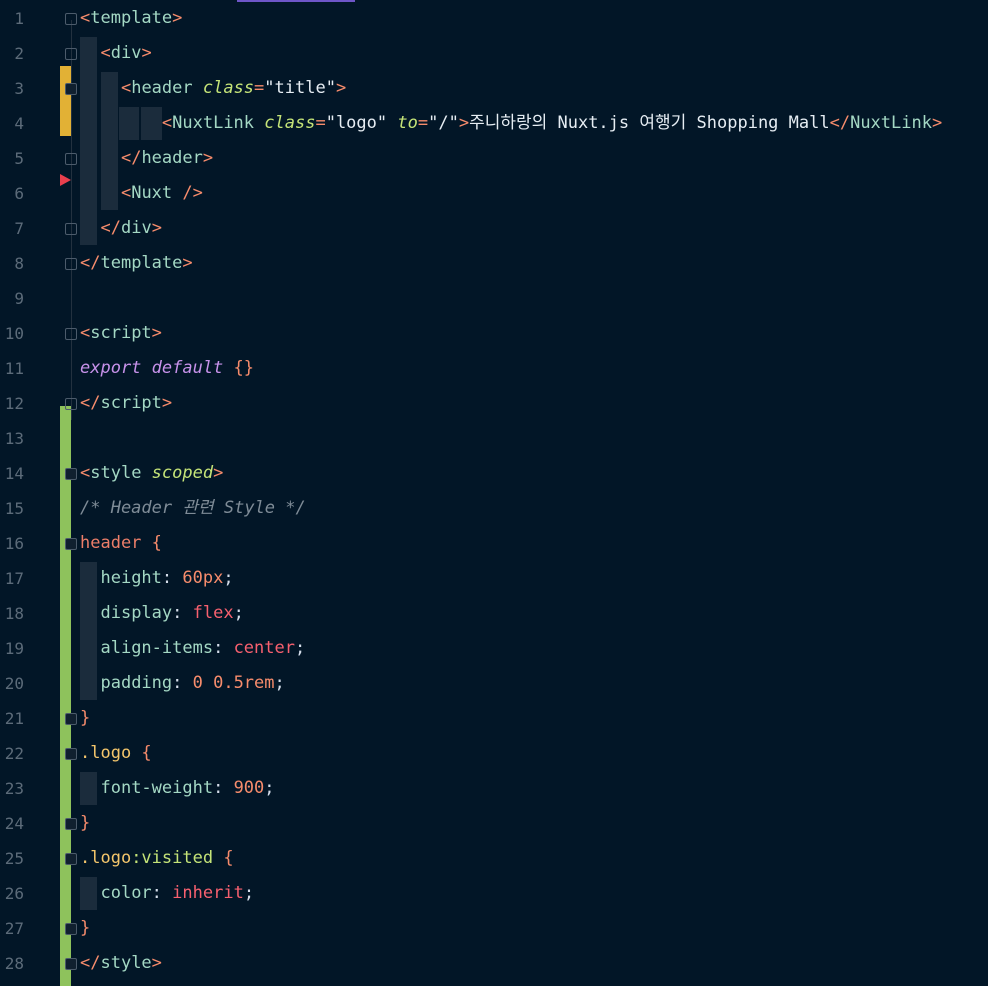 Image resolution: width=988 pixels, height=986 pixels. What do you see at coordinates (494, 823) in the screenshot?
I see `code-line: 24}` at bounding box center [494, 823].